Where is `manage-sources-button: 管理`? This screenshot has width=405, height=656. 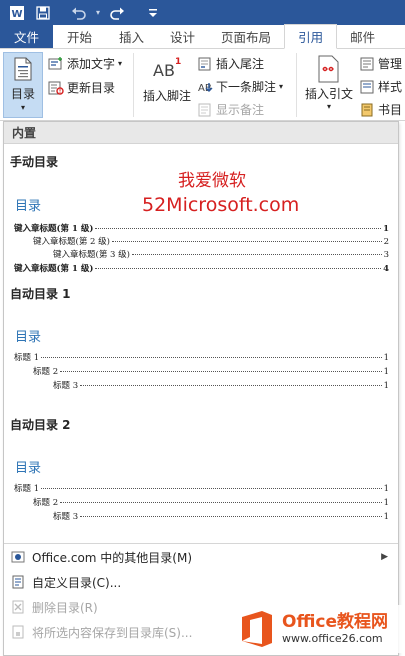 manage-sources-button: 管理 is located at coordinates (381, 63).